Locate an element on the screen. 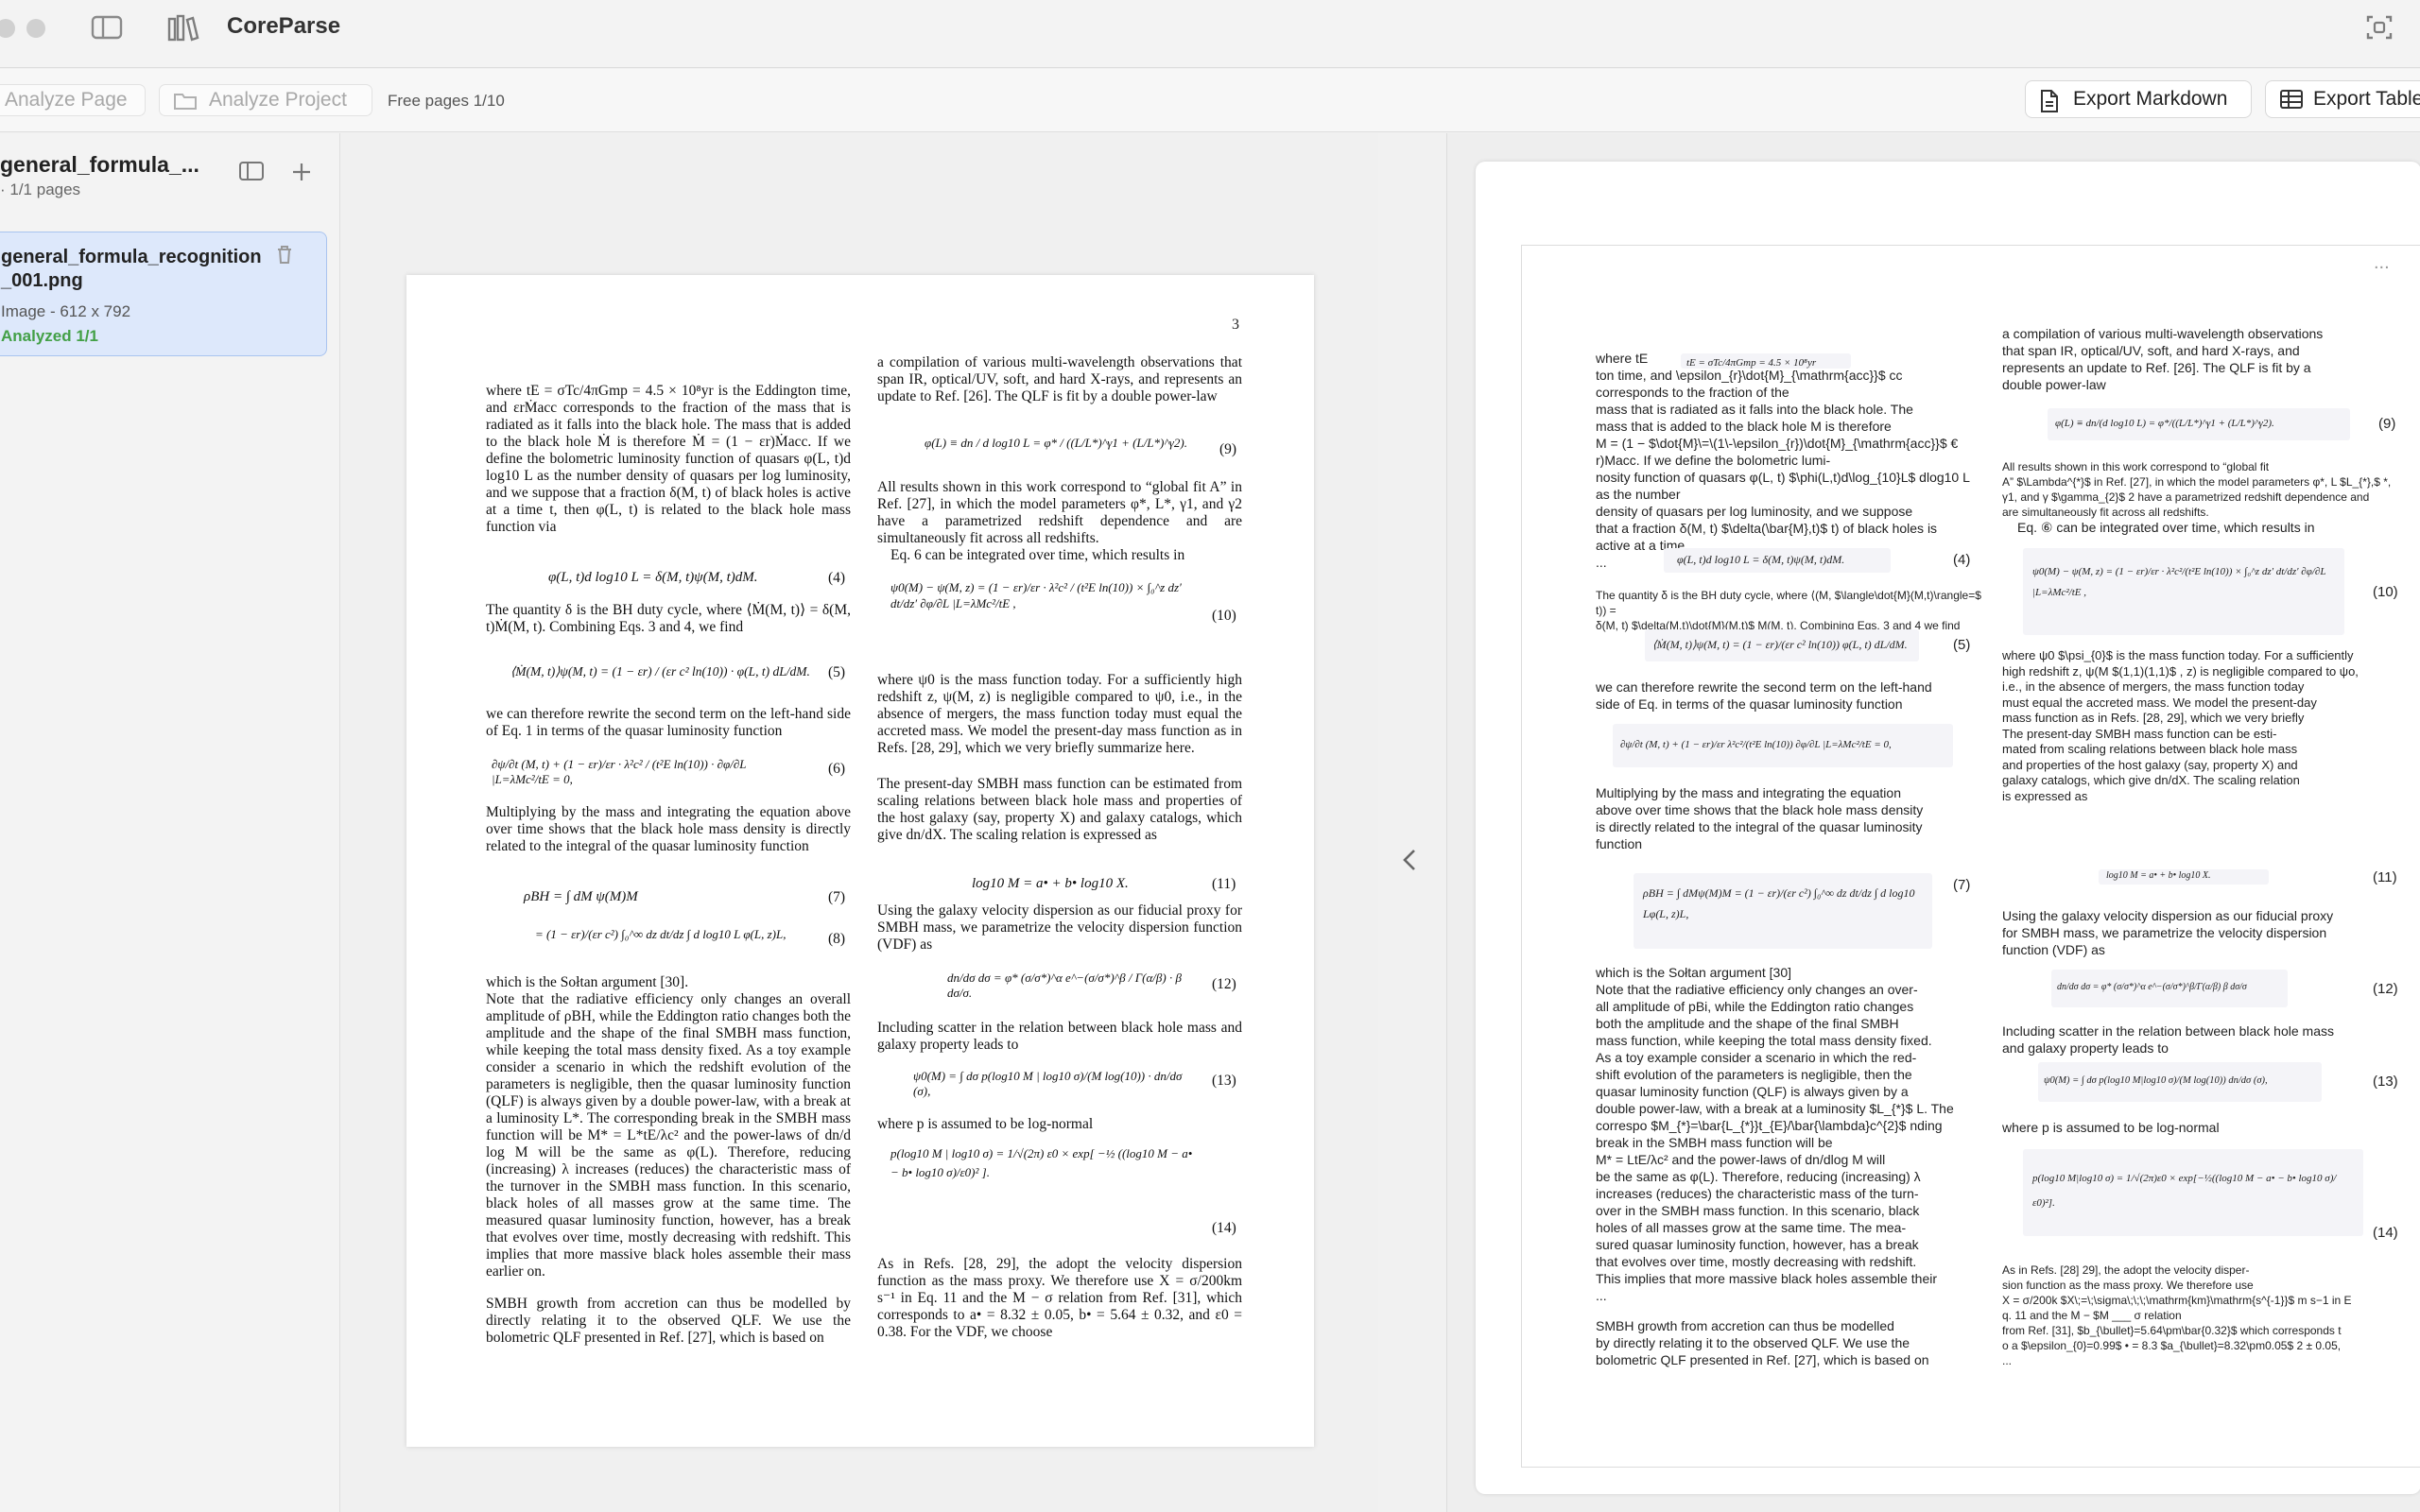  result-eq-4-box: φ(L, t)d log10 L = δ(M, t)ψ(M, t)dM. is located at coordinates (1777, 560).